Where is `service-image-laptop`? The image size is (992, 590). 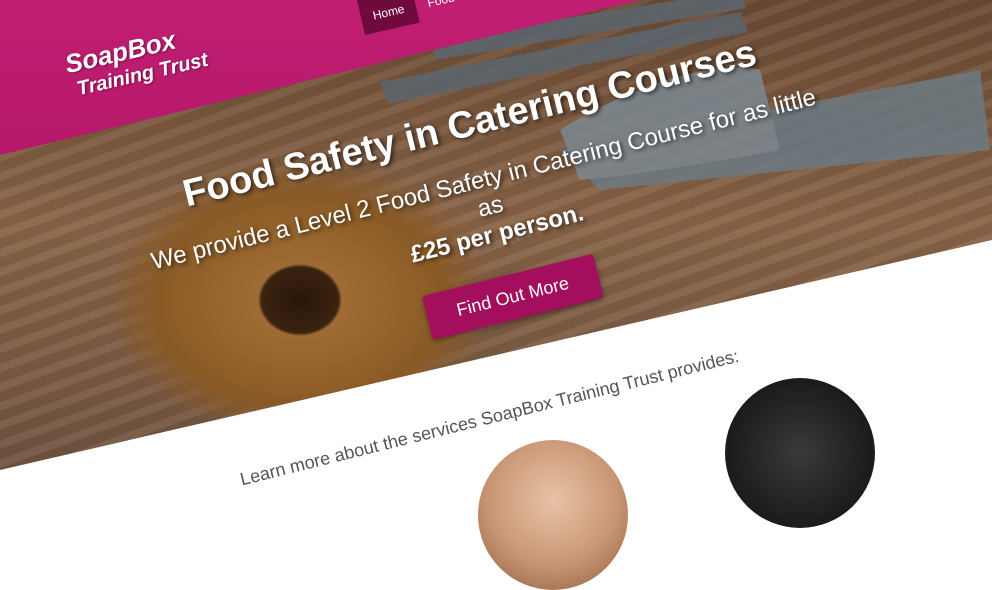
service-image-laptop is located at coordinates (800, 453).